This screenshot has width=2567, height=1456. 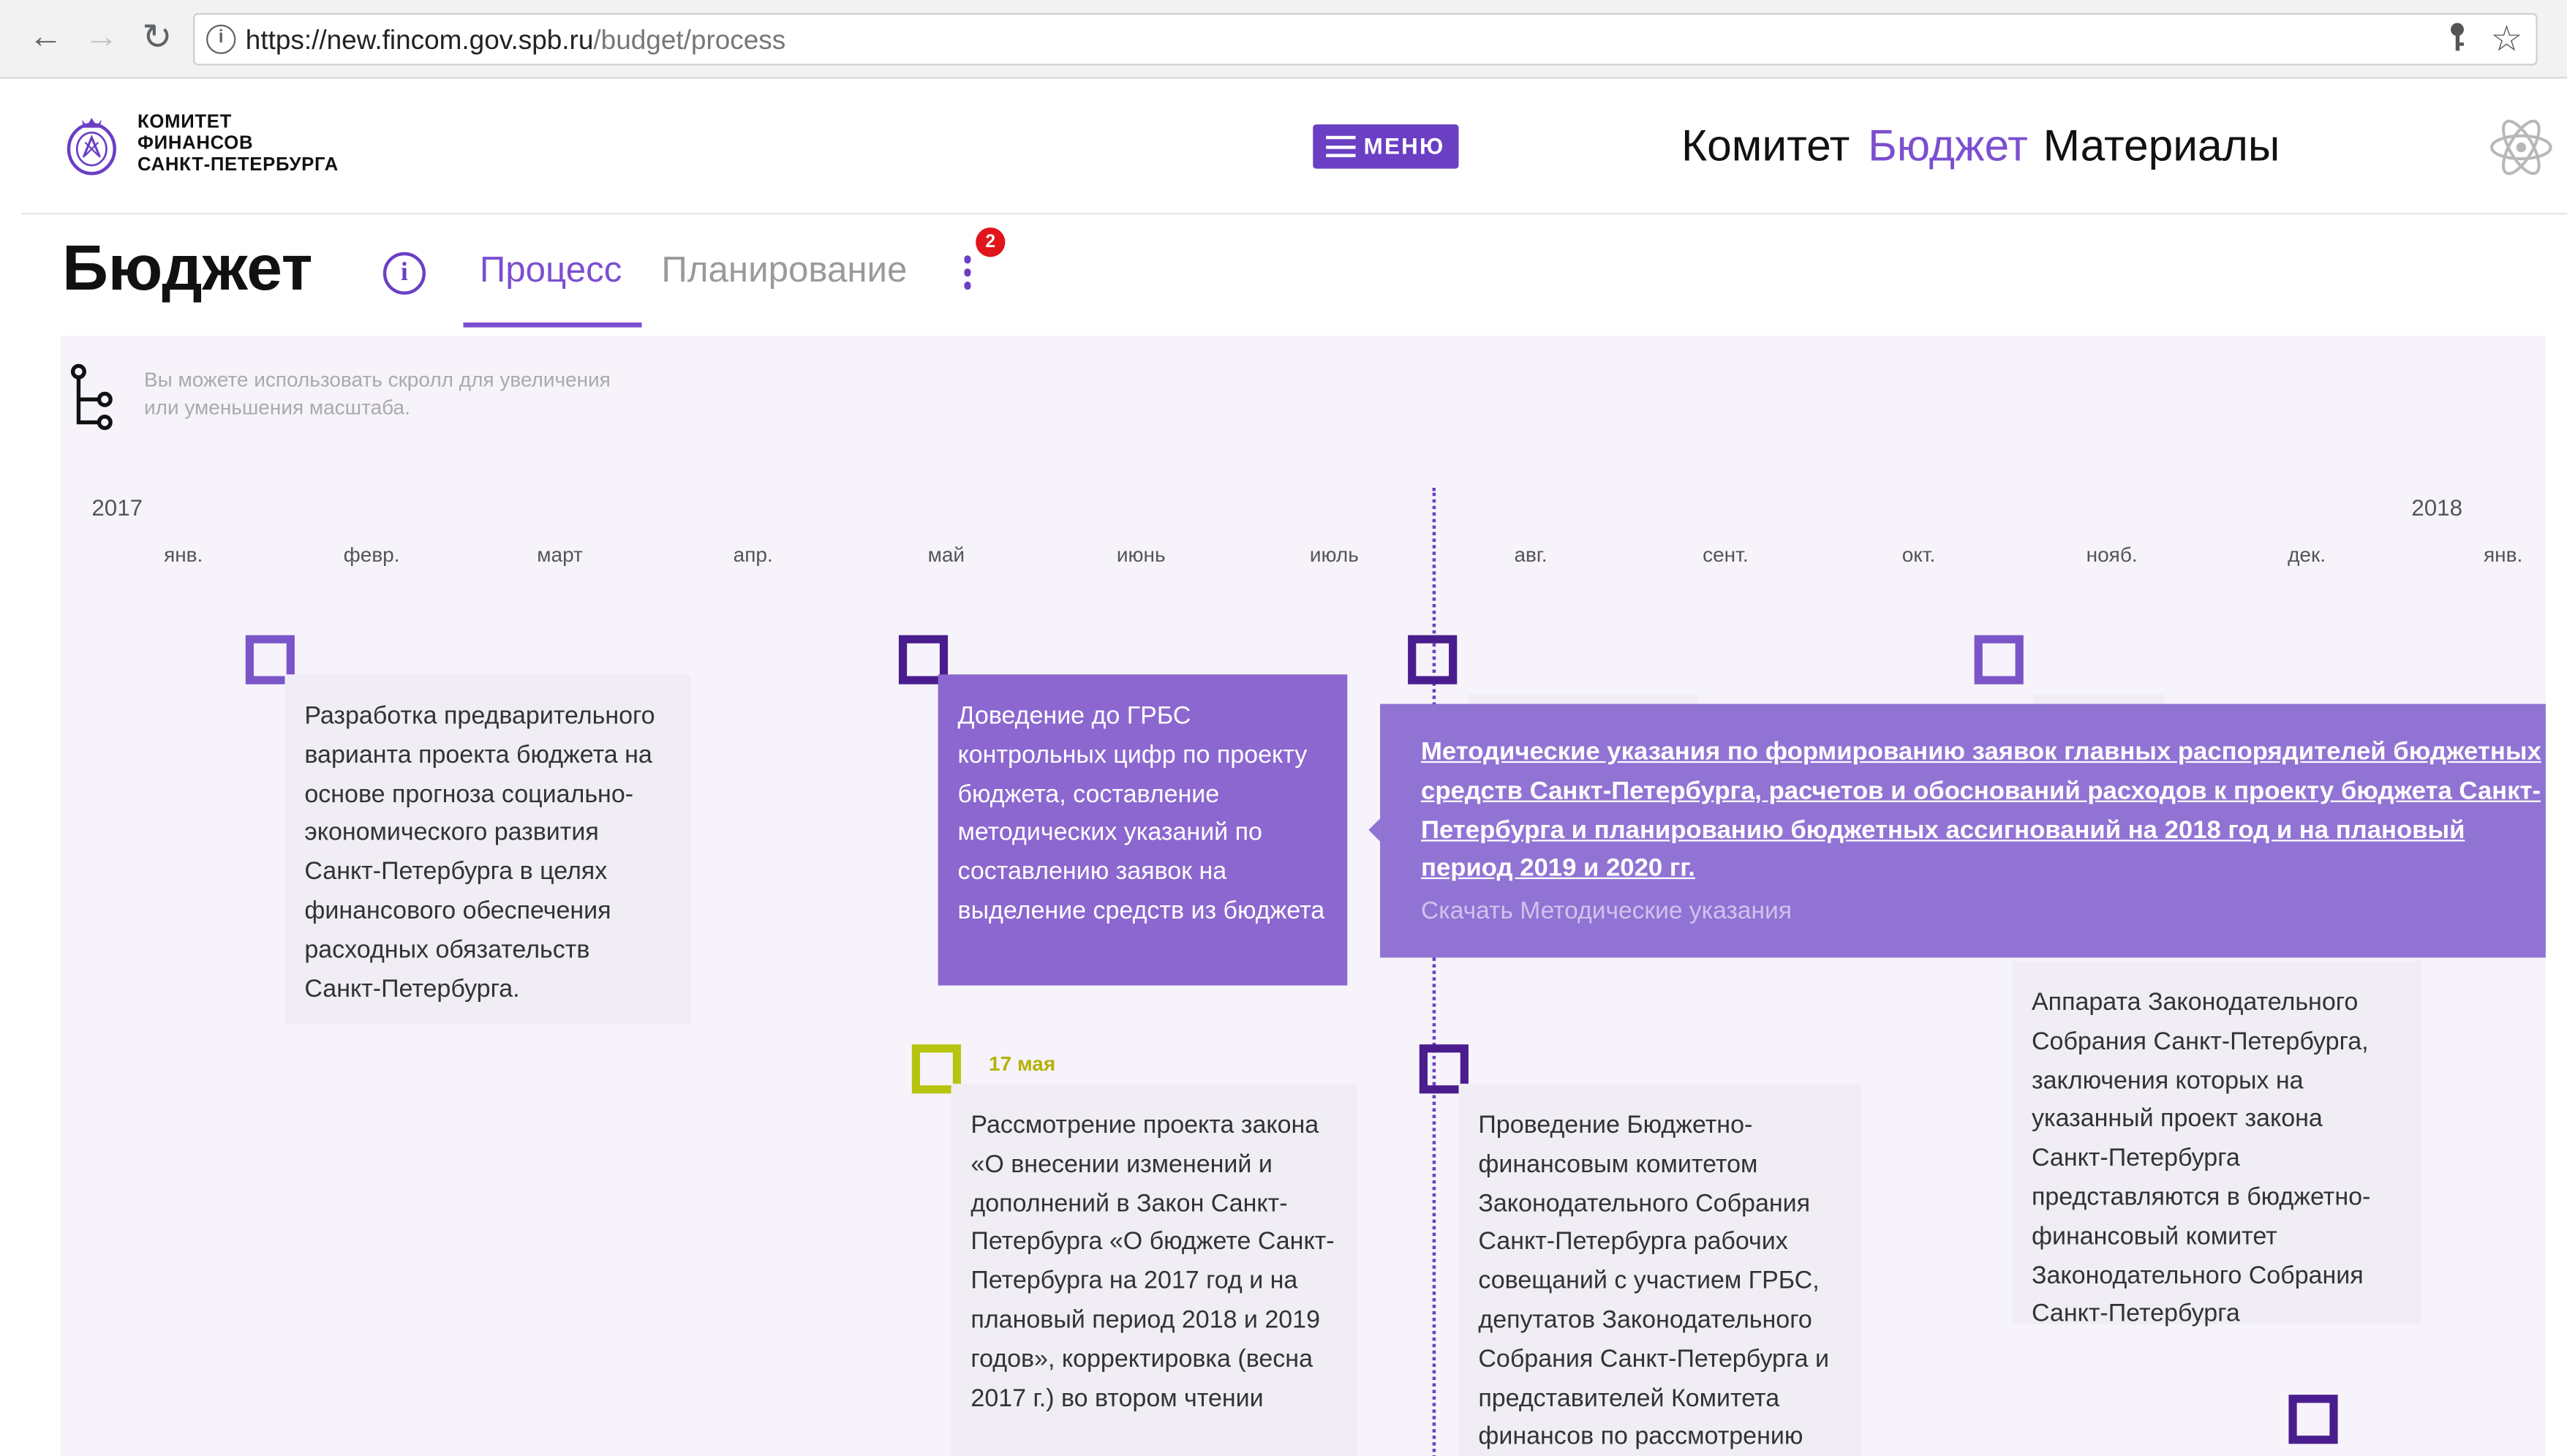 I want to click on month-label: июль, so click(x=1334, y=555).